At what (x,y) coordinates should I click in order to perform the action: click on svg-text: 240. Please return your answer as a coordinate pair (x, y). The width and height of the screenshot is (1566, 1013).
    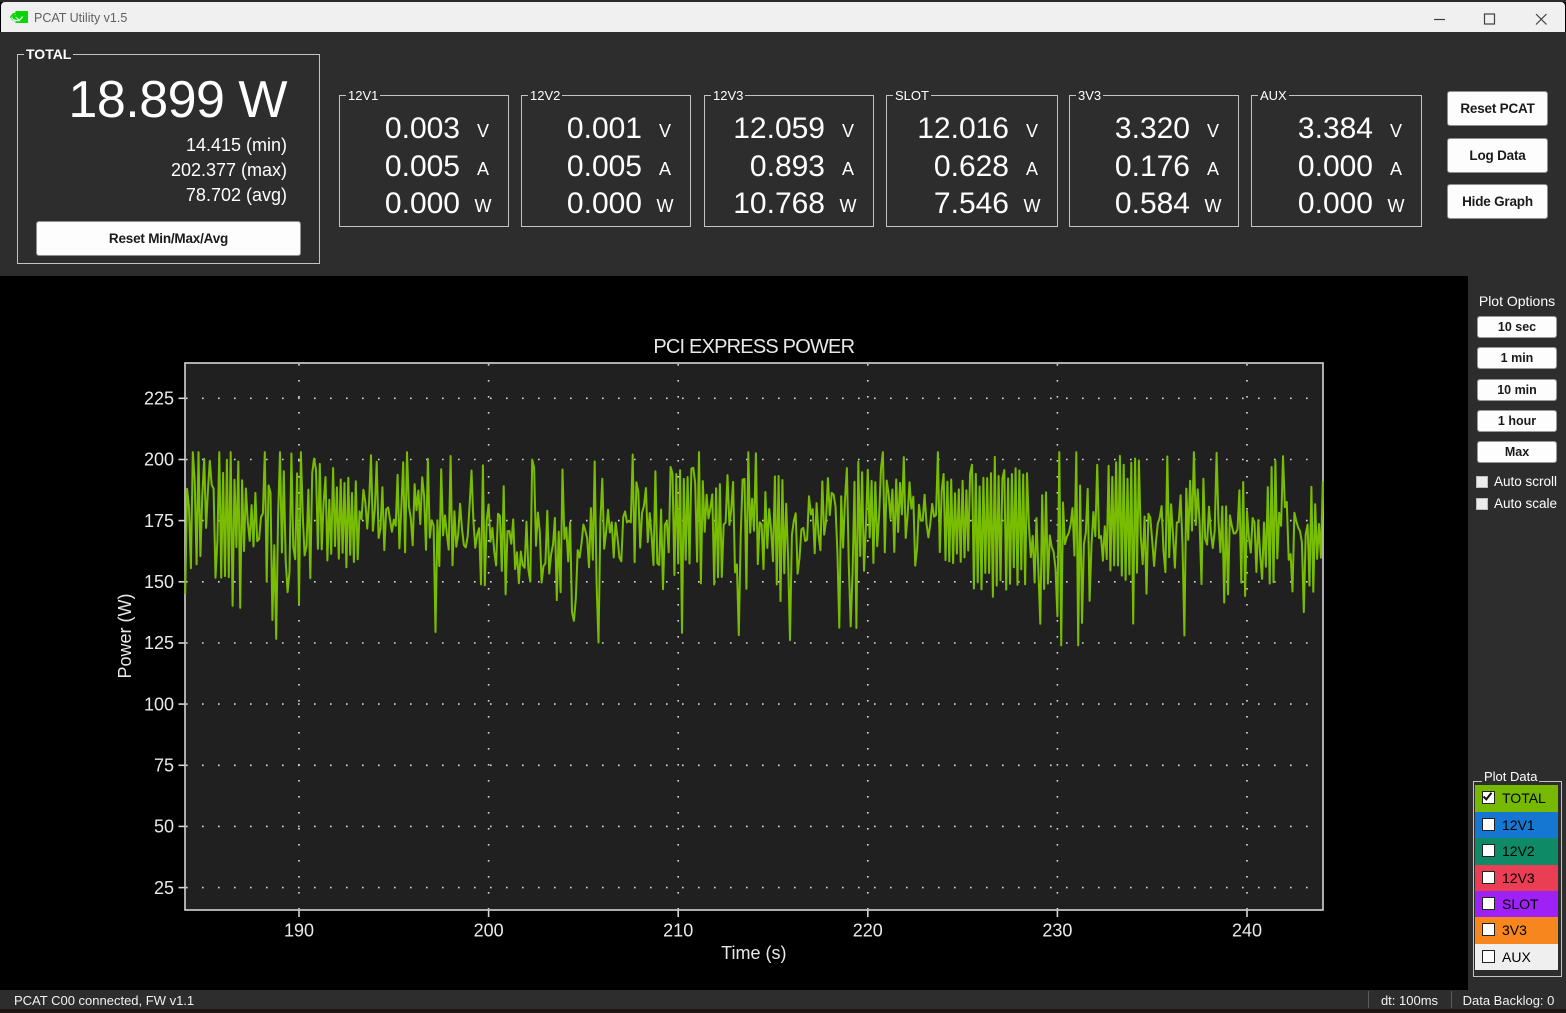
    Looking at the image, I should click on (1247, 931).